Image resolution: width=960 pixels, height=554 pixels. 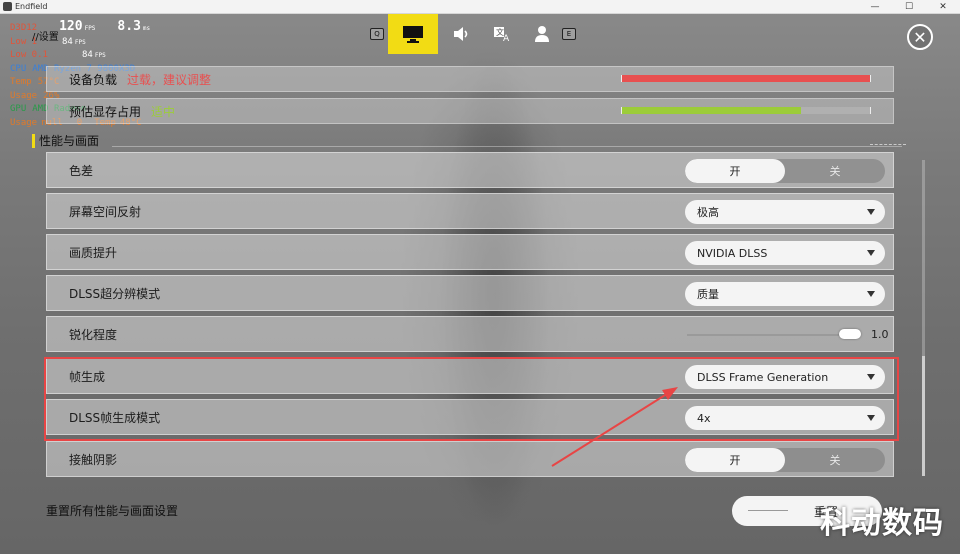 I want to click on reset-button-decor, so click(x=768, y=510).